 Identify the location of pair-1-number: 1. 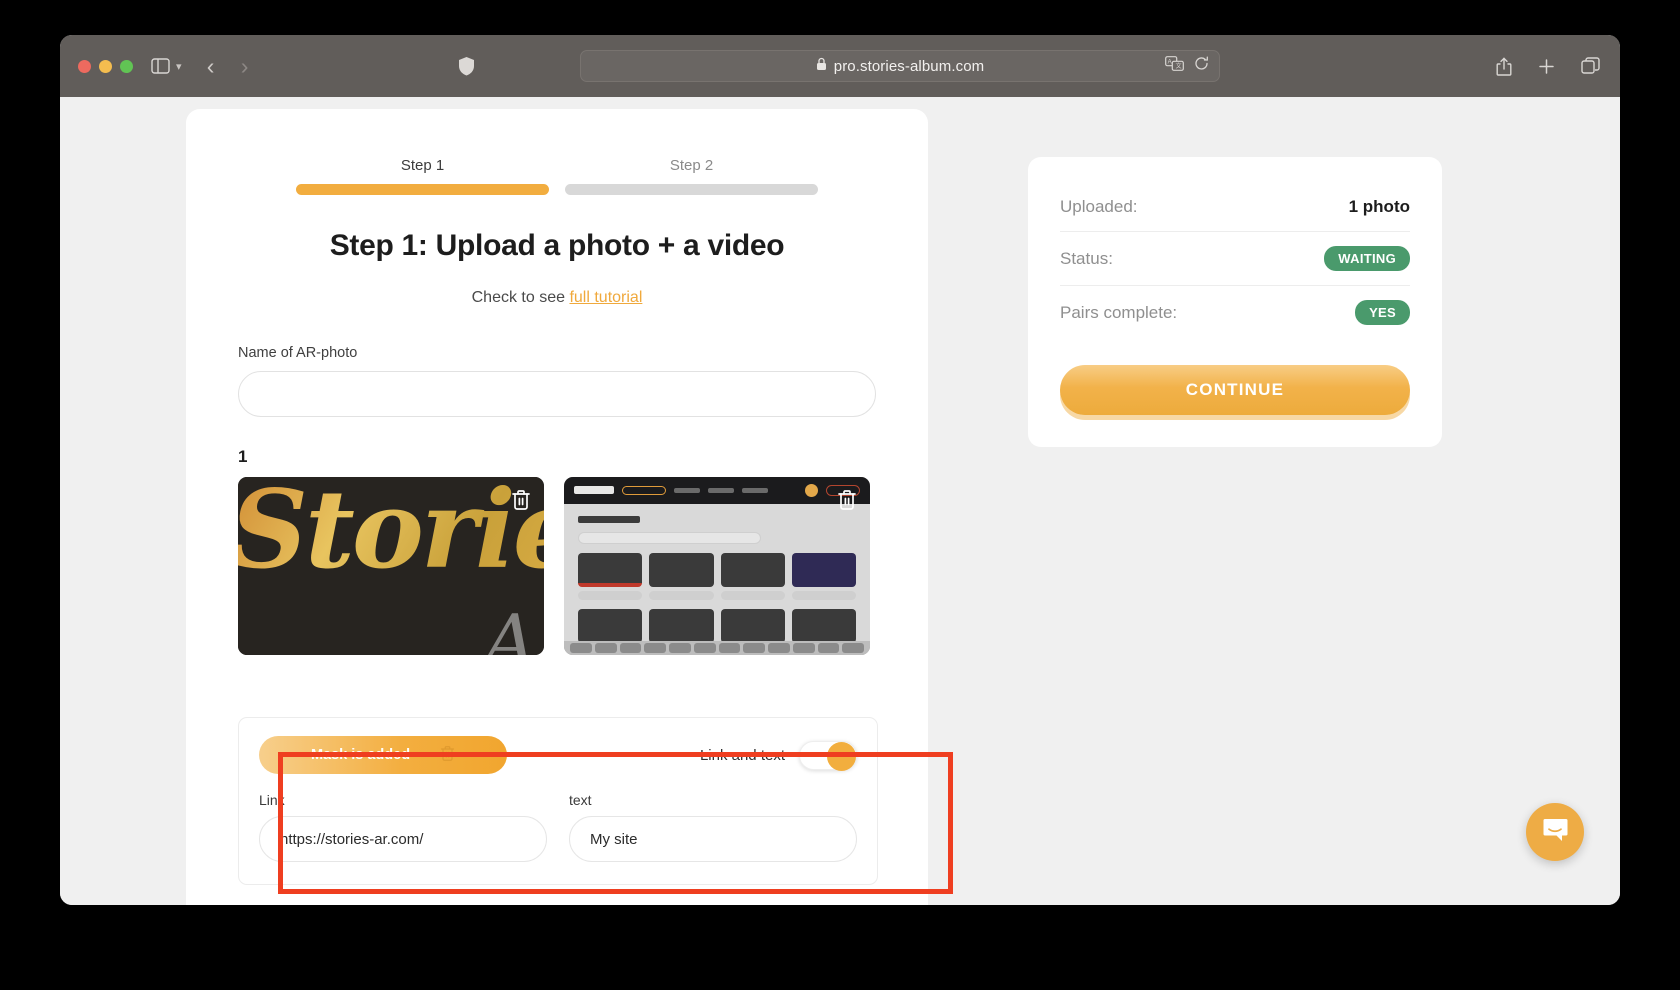
(243, 456).